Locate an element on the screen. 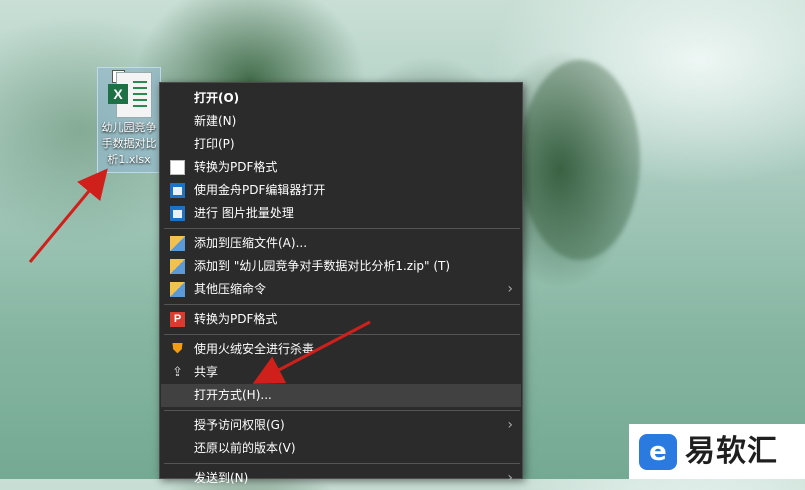  brand-watermark: e 易软汇 is located at coordinates (717, 451).